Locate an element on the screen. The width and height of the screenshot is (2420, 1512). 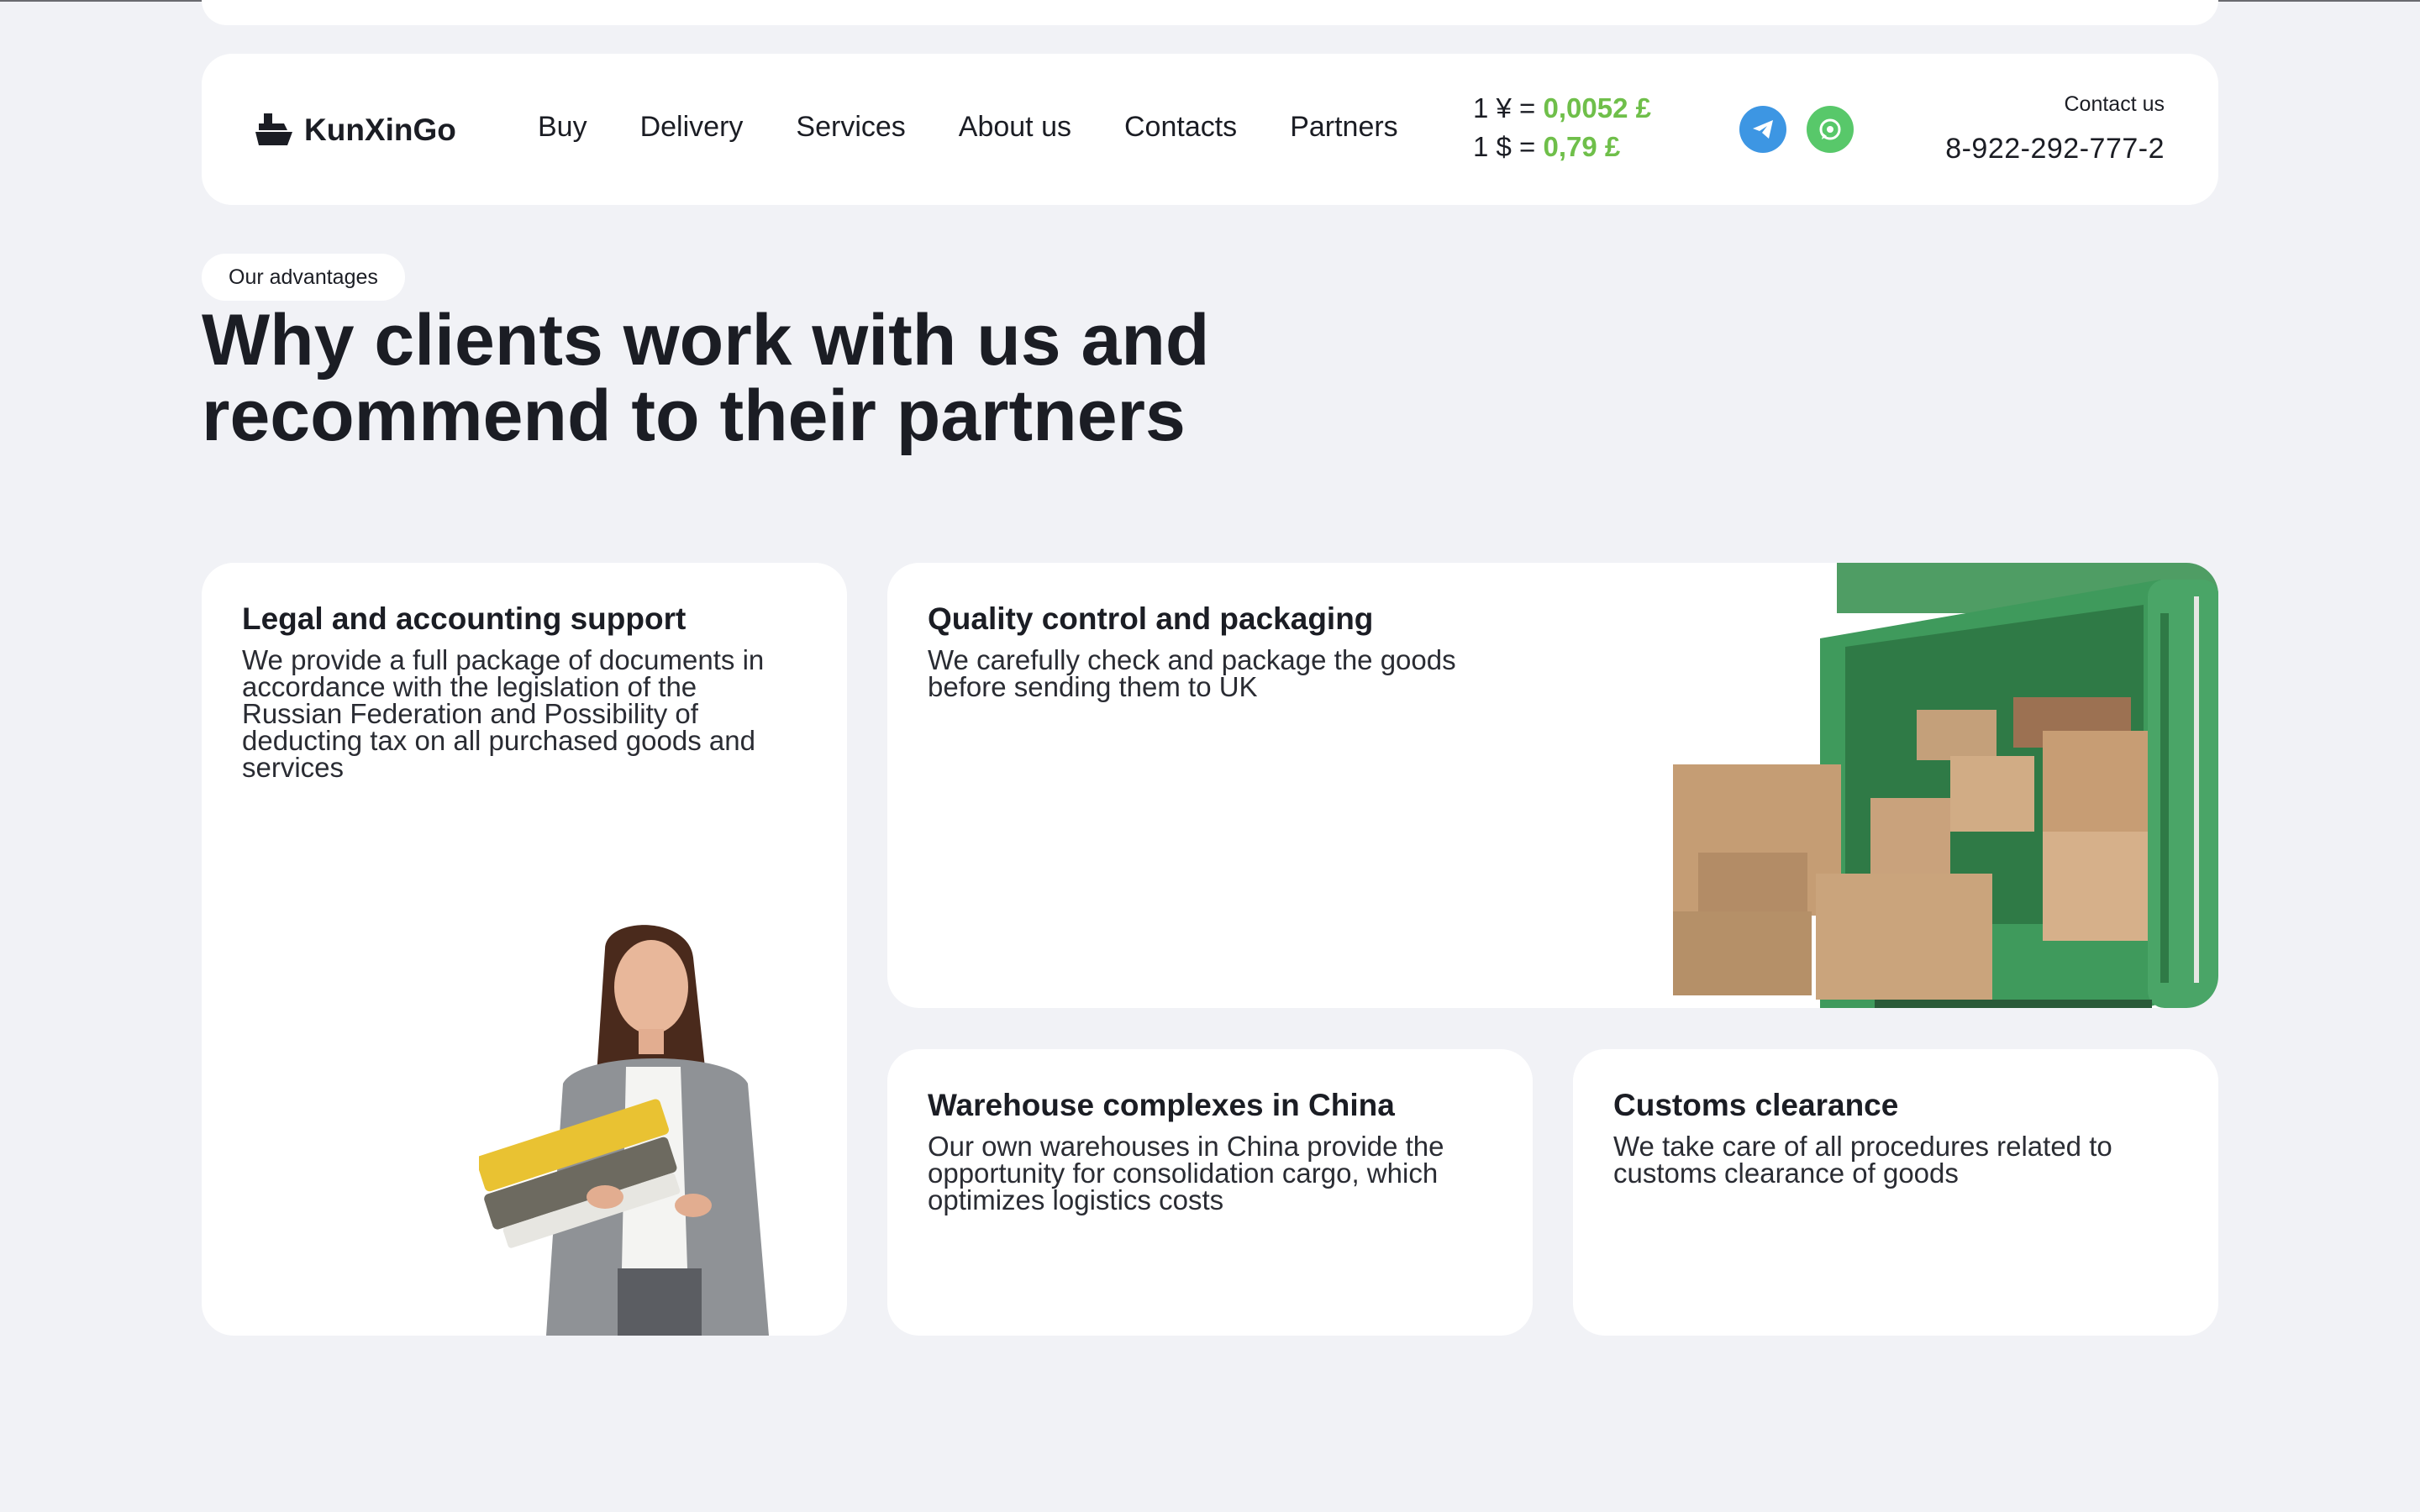
previous-section-edge is located at coordinates (1210, 12).